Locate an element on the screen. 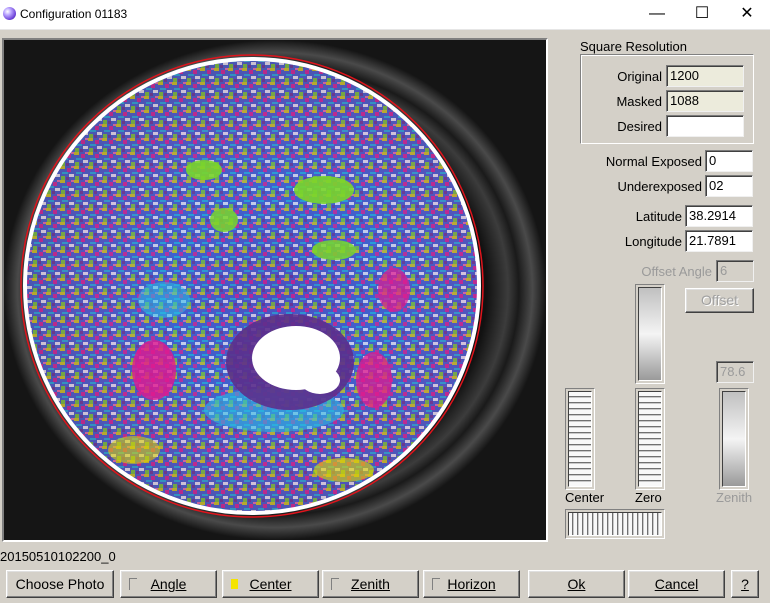 This screenshot has height=603, width=770. horizontal-slider-track is located at coordinates (615, 524).